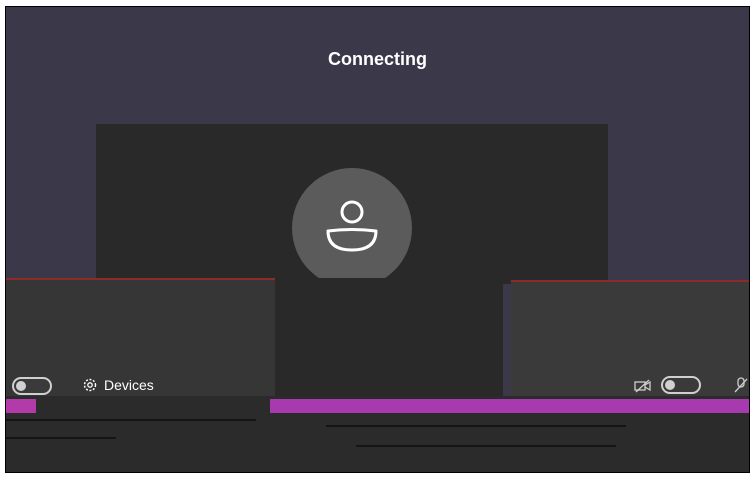  I want to click on devices-label: Devices, so click(129, 385).